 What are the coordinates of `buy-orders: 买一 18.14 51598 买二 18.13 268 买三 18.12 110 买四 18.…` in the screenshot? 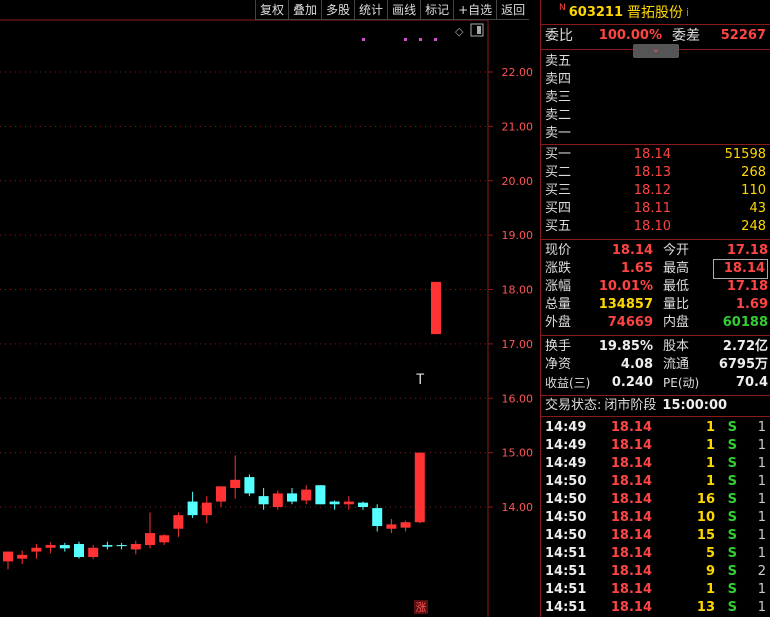 It's located at (655, 190).